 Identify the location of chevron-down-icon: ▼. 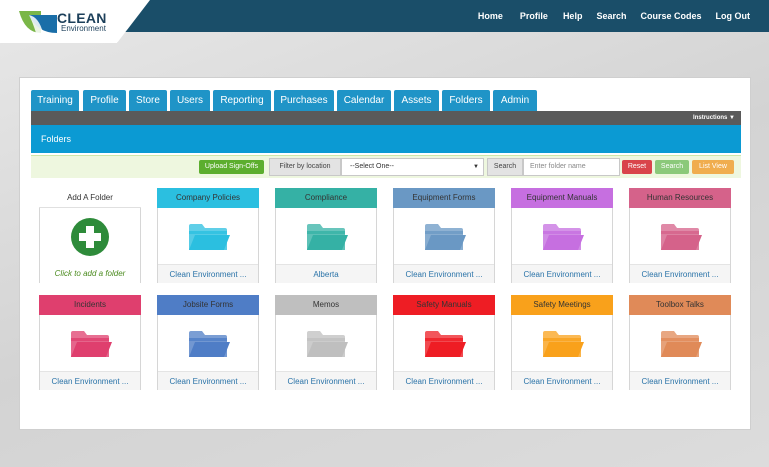
(732, 118).